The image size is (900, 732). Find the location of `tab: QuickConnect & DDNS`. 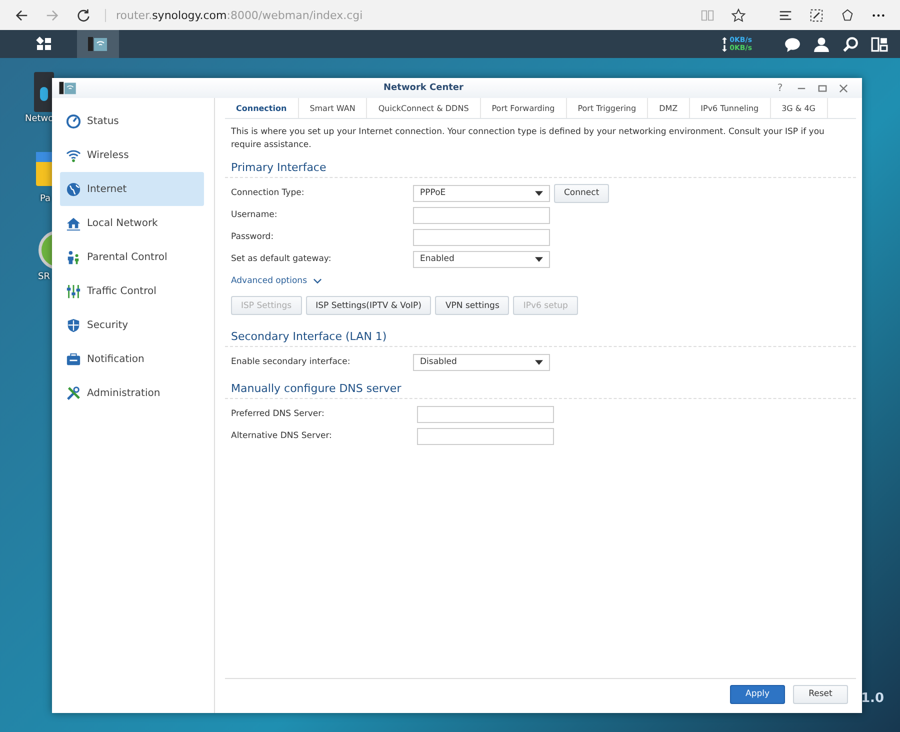

tab: QuickConnect & DDNS is located at coordinates (424, 108).